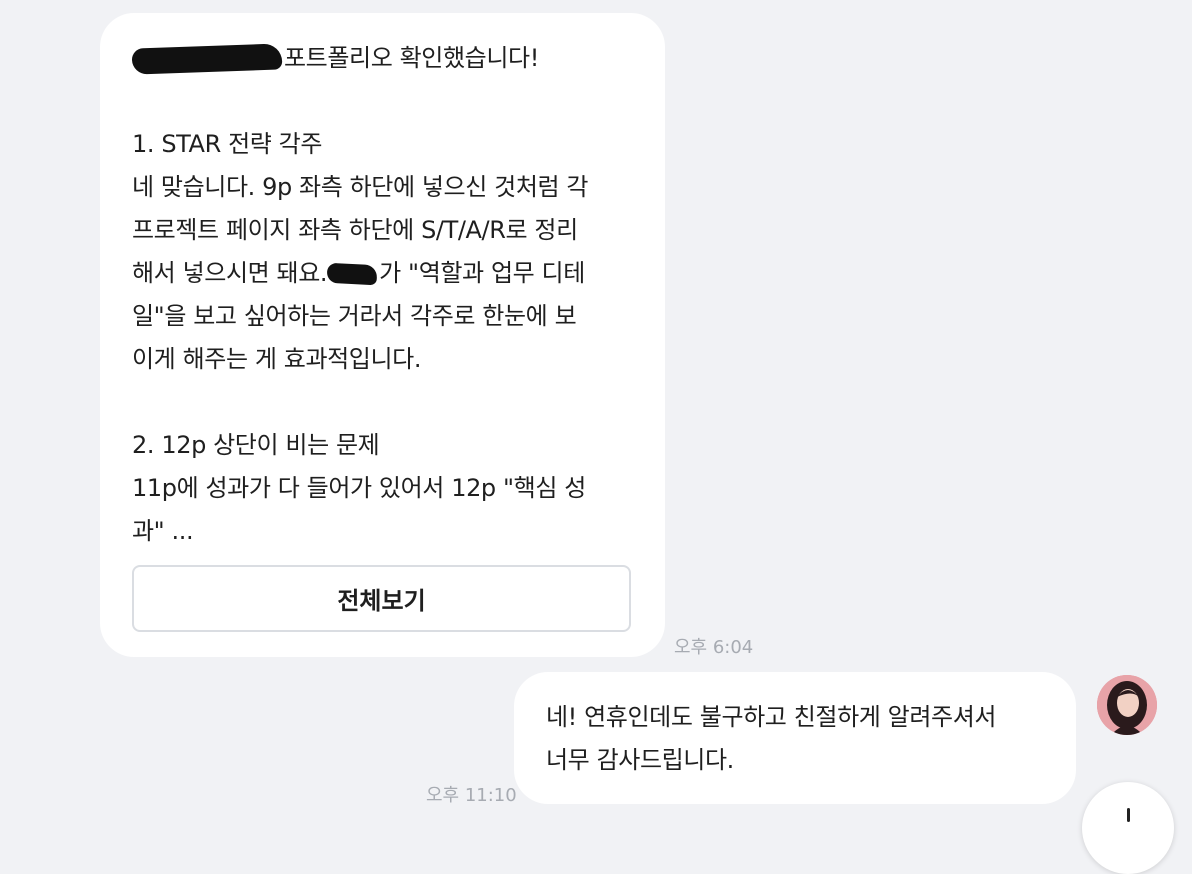 The width and height of the screenshot is (1192, 874). I want to click on view-all-button: 전체보기, so click(381, 598).